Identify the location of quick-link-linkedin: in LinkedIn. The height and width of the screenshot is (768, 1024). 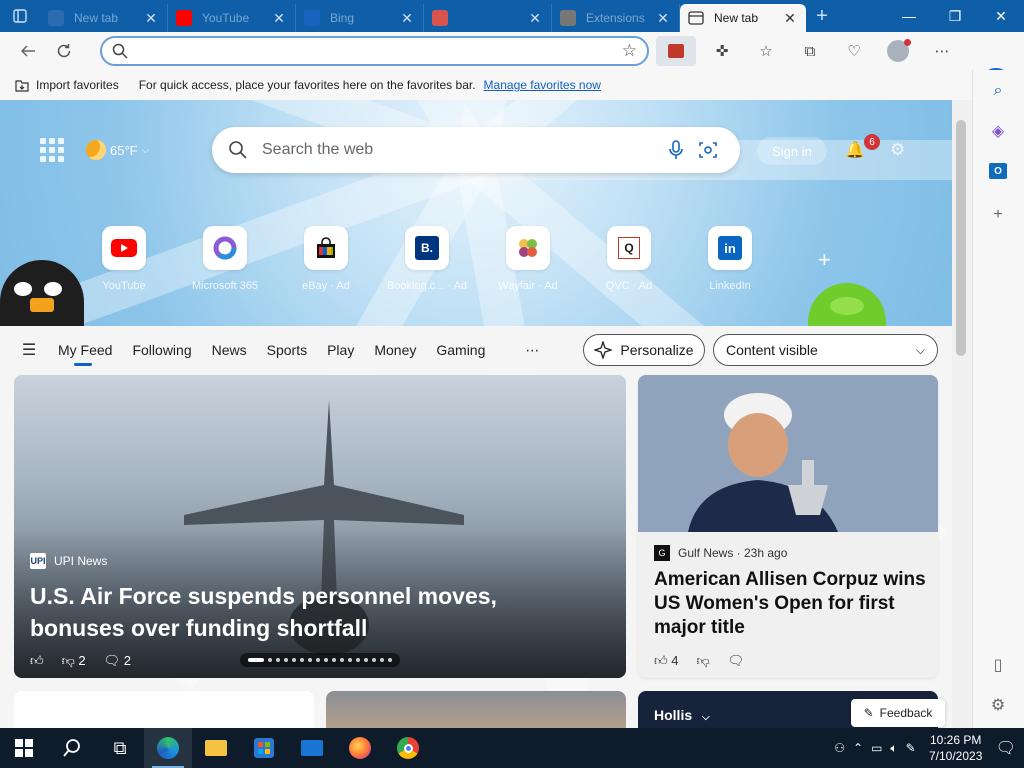
(730, 259).